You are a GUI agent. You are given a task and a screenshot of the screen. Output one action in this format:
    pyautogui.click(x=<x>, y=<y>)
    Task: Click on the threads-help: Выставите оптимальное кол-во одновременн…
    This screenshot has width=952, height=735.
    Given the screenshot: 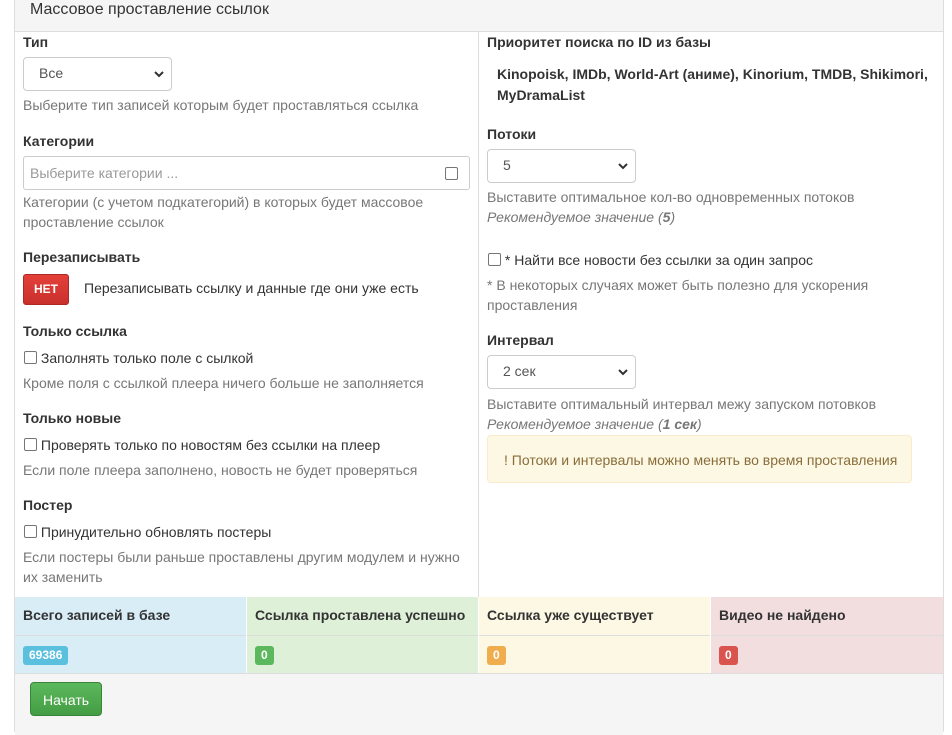 What is the action you would take?
    pyautogui.click(x=670, y=207)
    